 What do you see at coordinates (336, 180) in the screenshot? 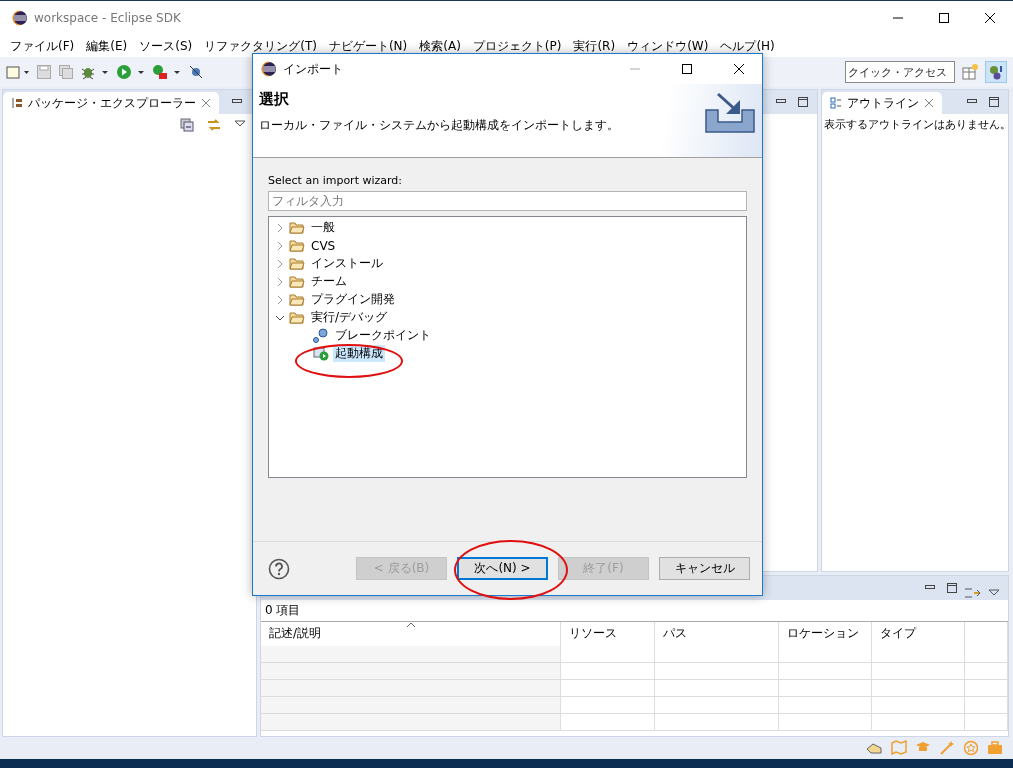
I see `prompt-label: Select an import wizard:` at bounding box center [336, 180].